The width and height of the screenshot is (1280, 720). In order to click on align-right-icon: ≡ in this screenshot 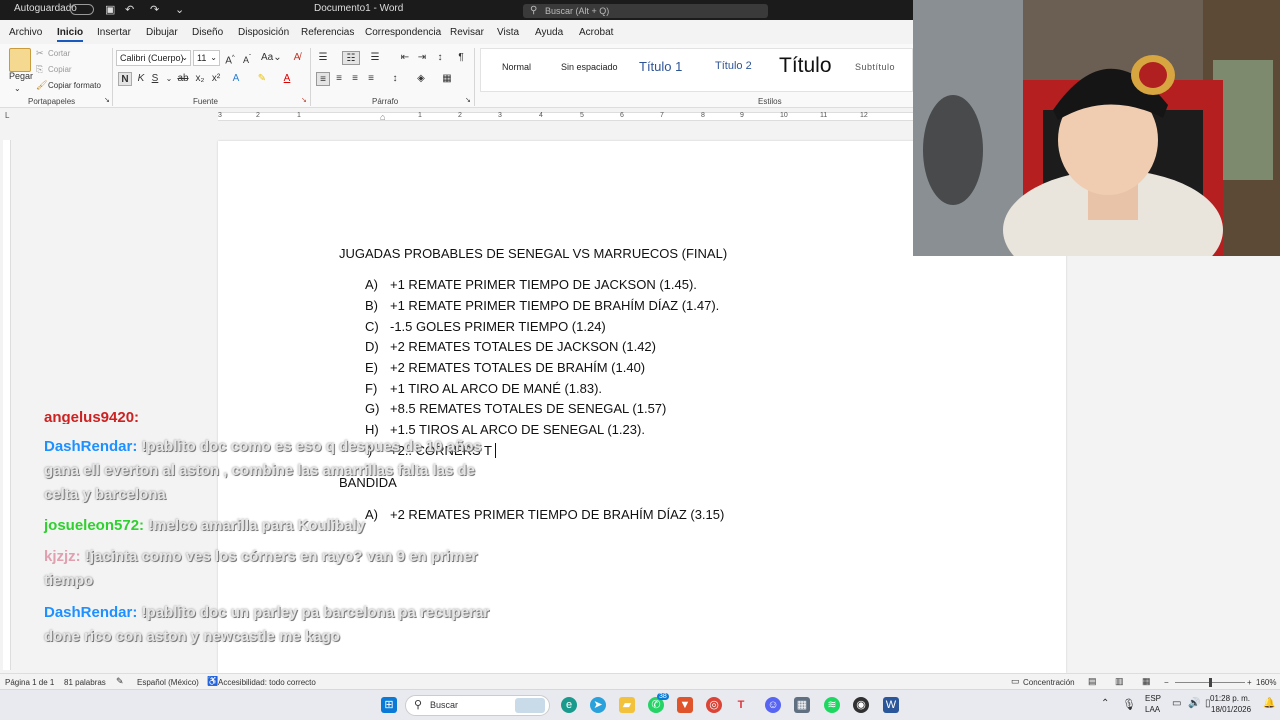, I will do `click(355, 79)`.